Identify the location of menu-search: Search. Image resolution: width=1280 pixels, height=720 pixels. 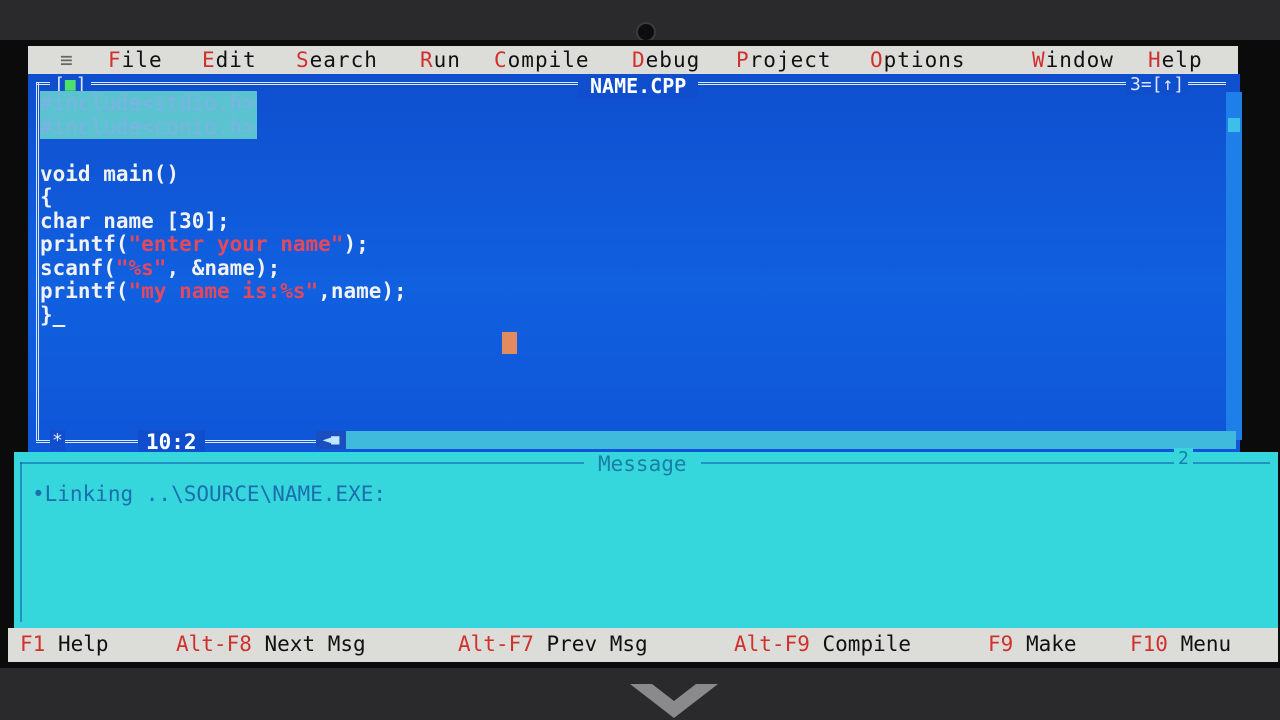
(337, 60).